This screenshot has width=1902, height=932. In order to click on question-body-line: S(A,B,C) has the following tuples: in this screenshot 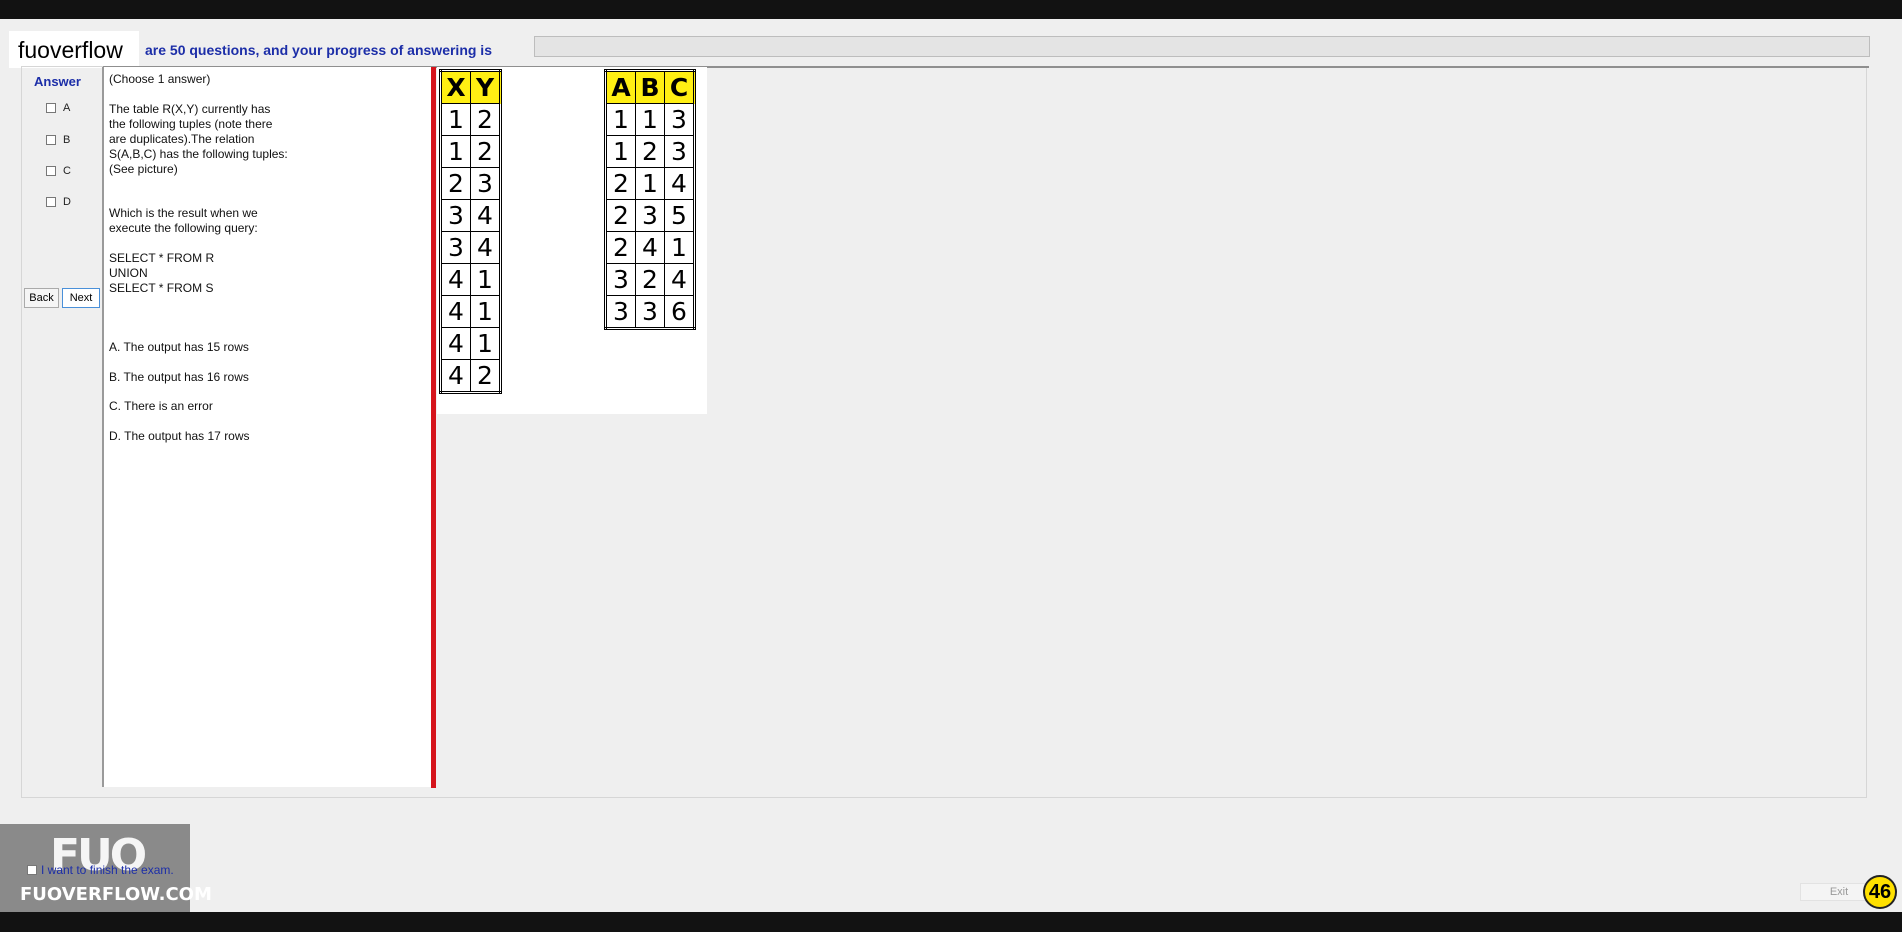, I will do `click(198, 154)`.